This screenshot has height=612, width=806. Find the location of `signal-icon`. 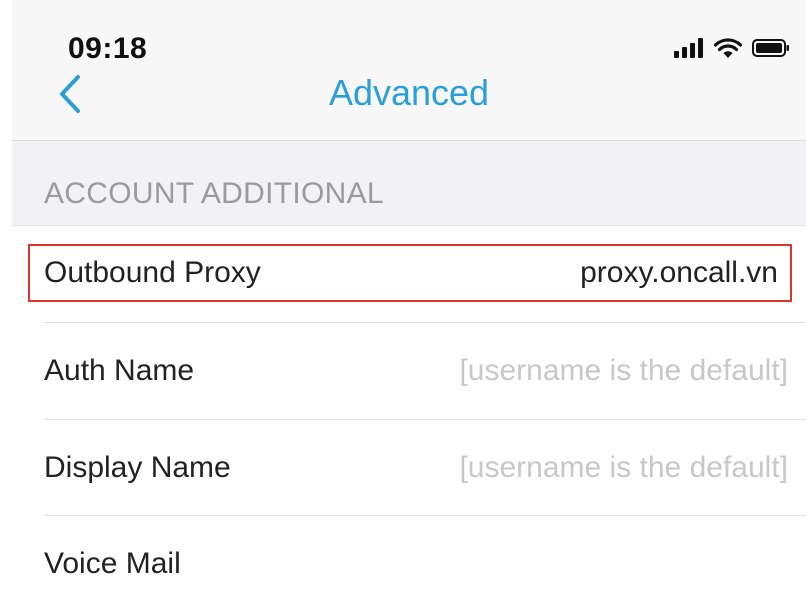

signal-icon is located at coordinates (689, 50).